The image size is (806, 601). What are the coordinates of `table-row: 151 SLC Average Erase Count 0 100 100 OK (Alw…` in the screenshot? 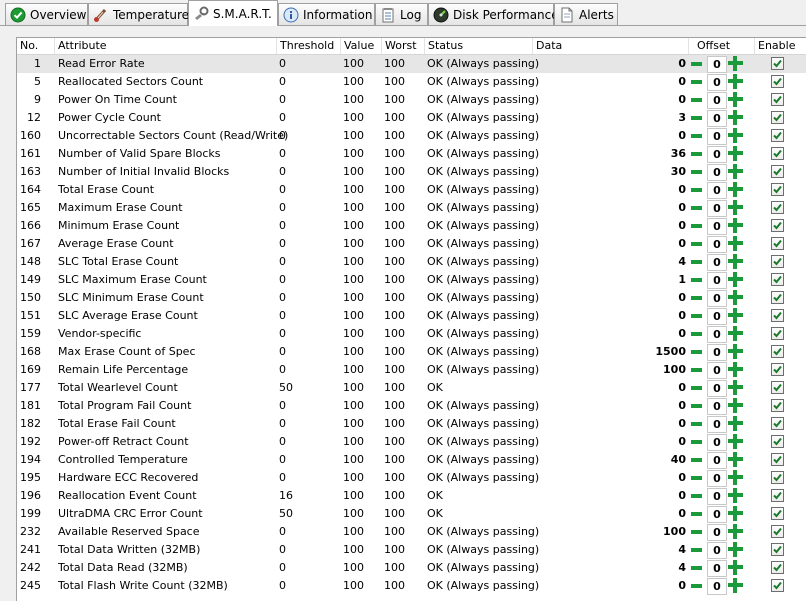 It's located at (411, 316).